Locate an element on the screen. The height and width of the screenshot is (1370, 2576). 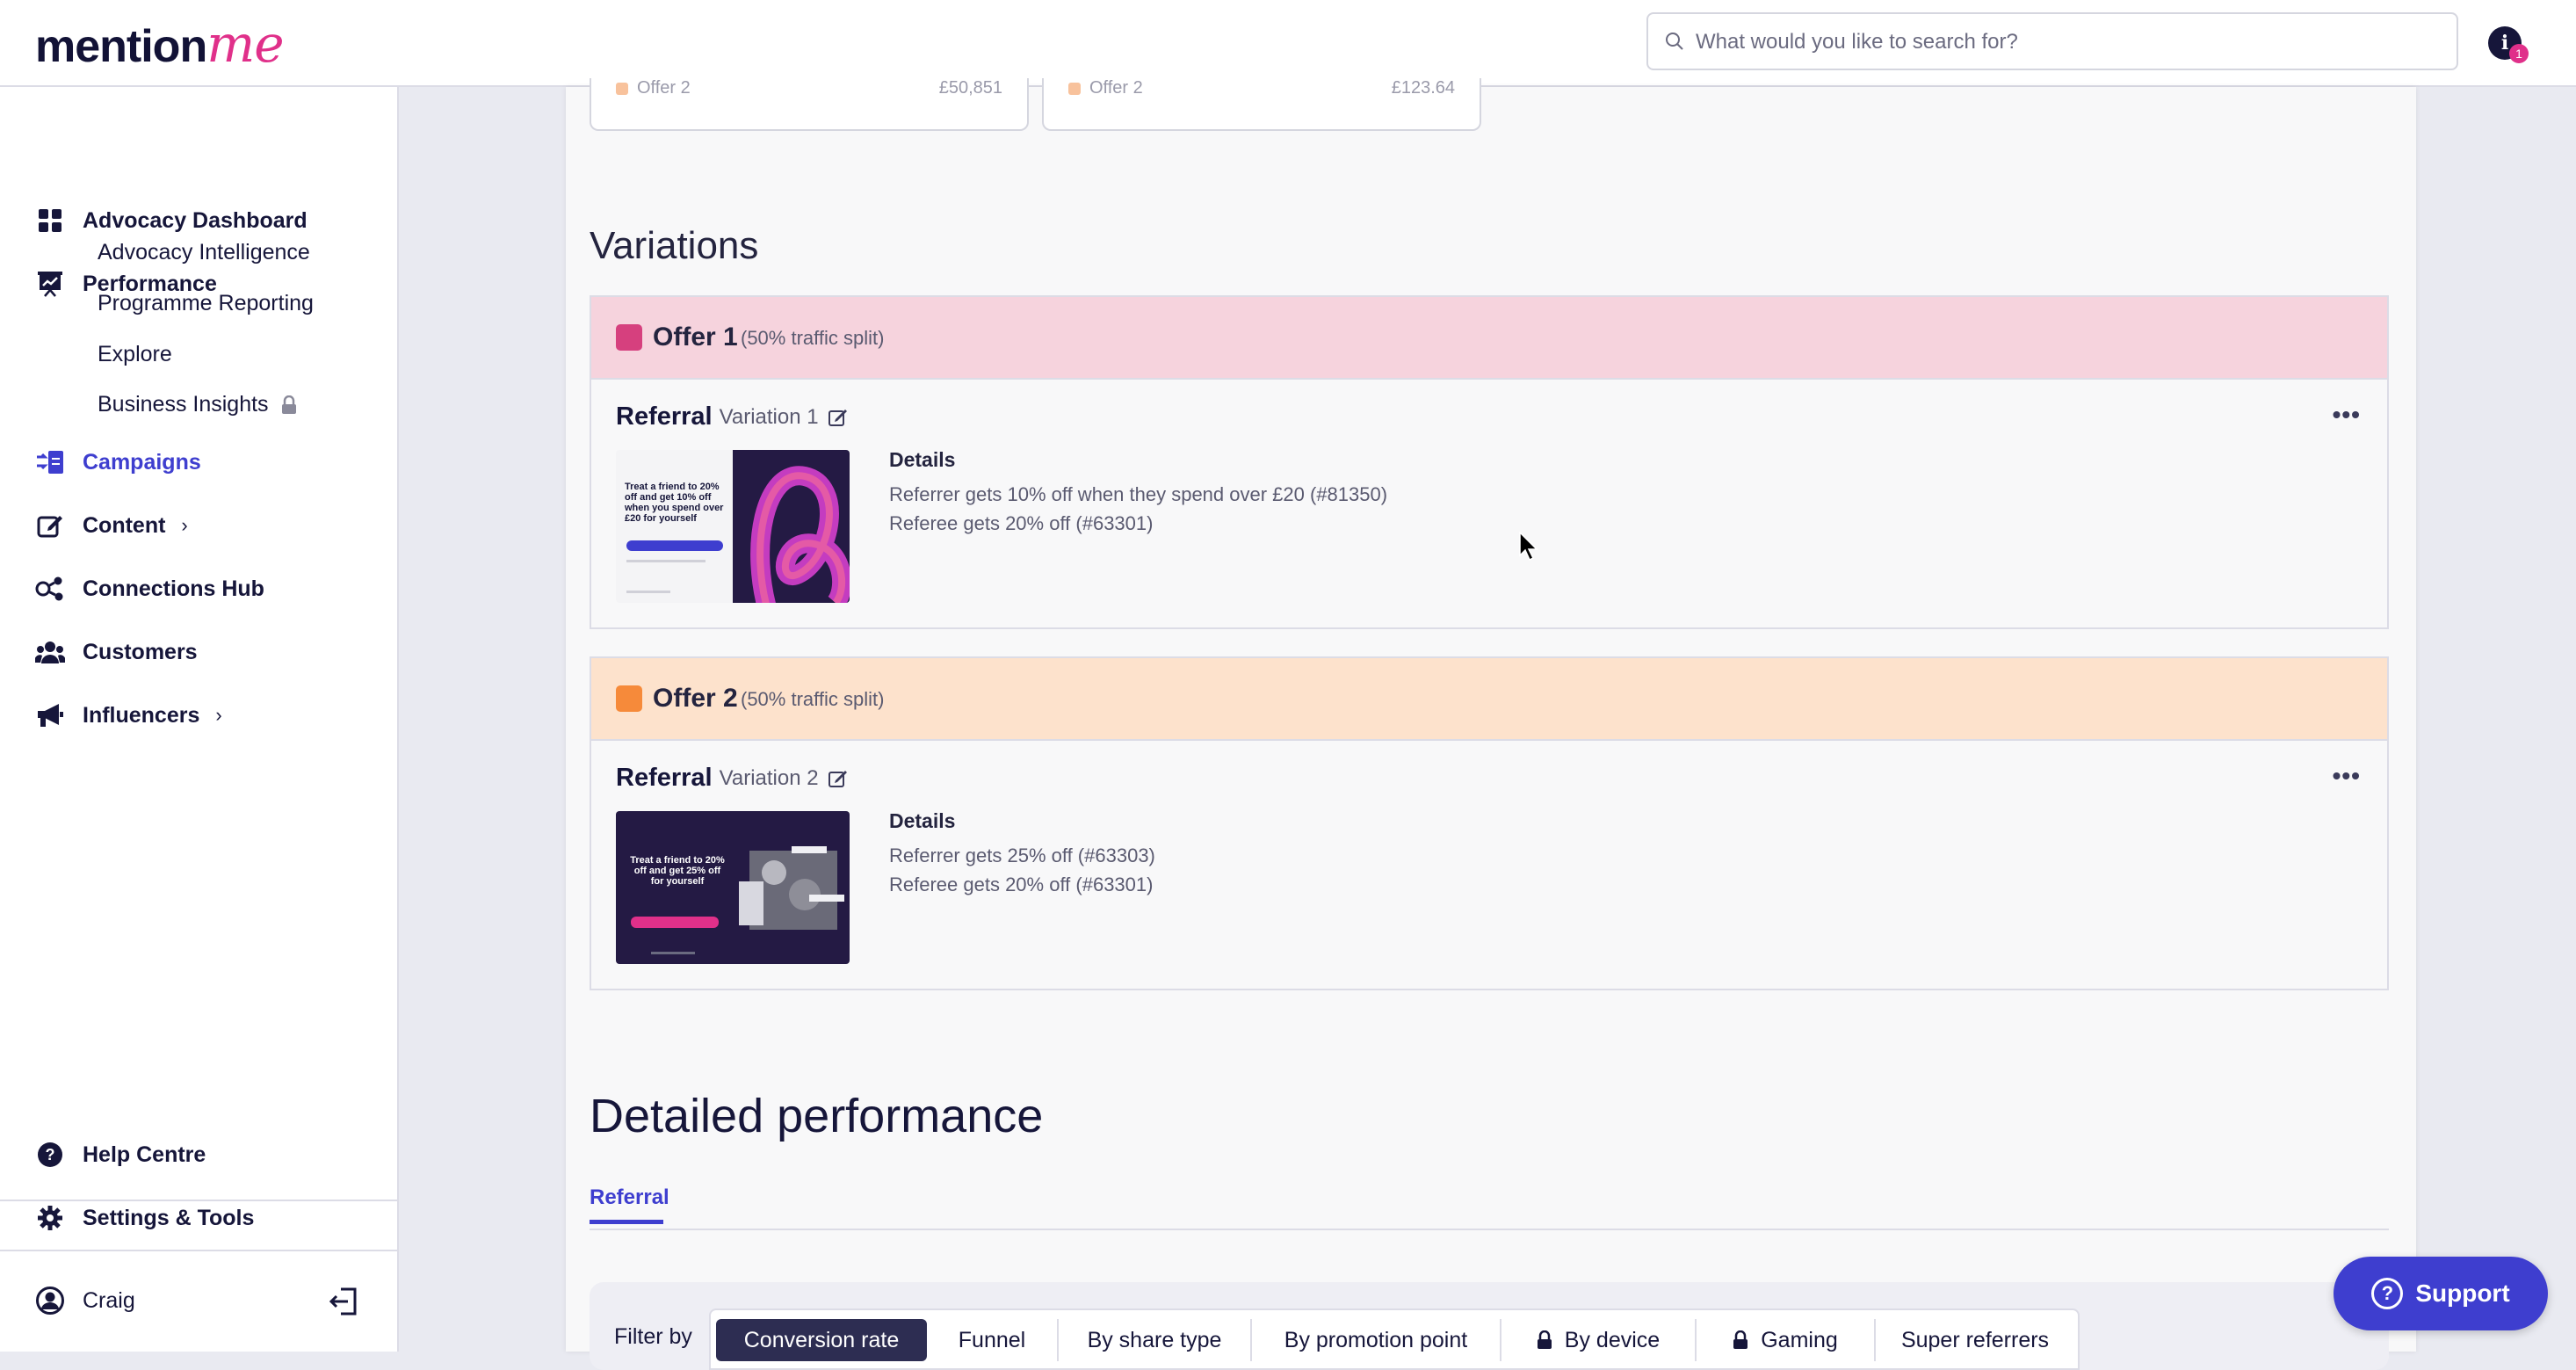
filter-by-promotion-point: By promotion point is located at coordinates (1376, 1340).